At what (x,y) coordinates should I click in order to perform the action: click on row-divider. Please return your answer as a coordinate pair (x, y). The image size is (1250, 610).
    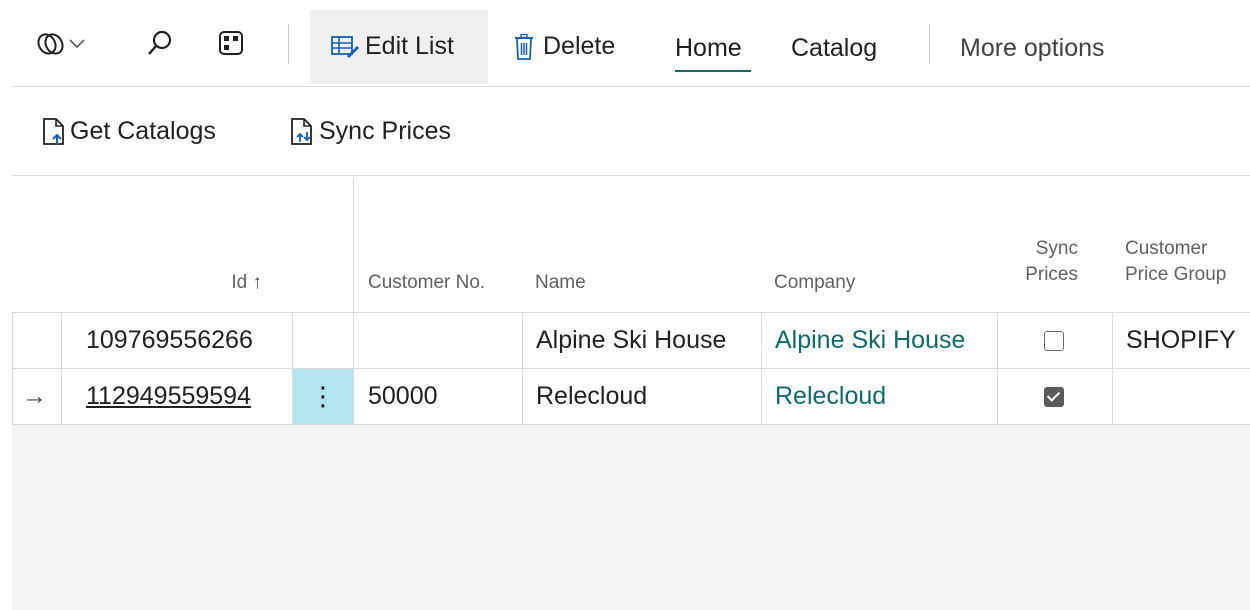
    Looking at the image, I should click on (631, 424).